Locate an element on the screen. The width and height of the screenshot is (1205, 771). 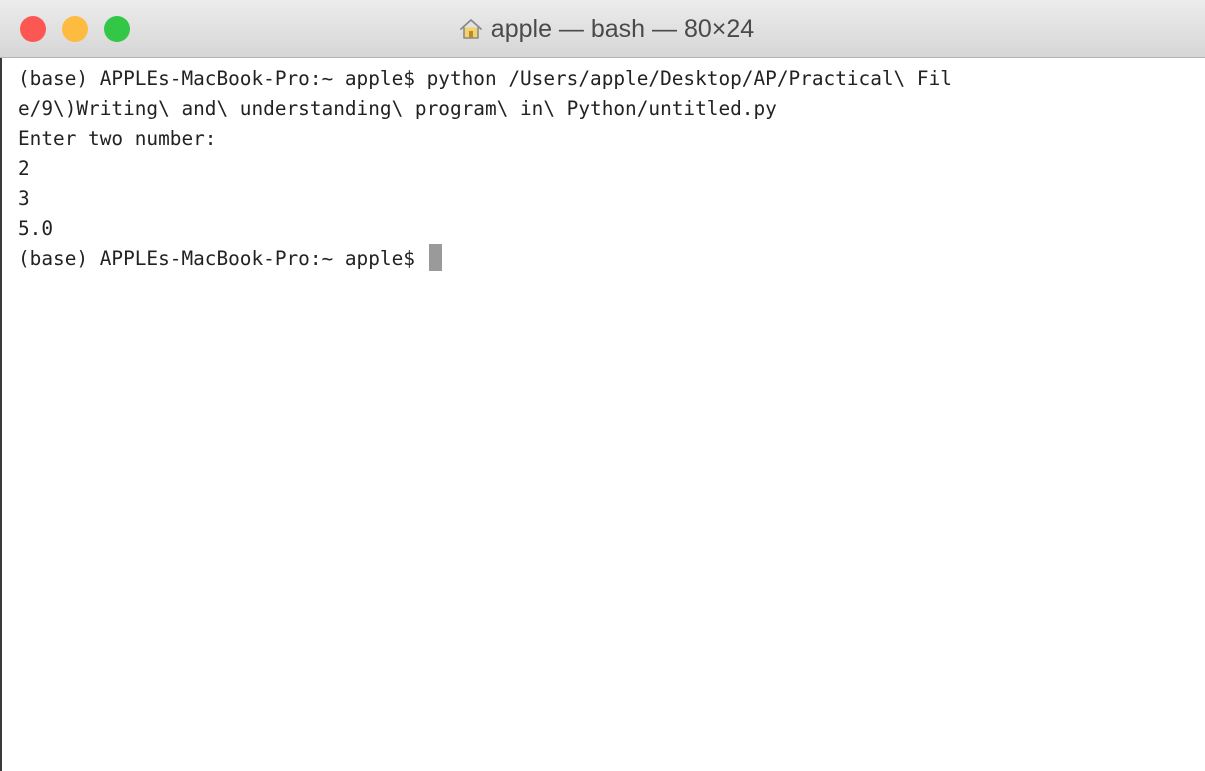
terminal-line: Enter two number: is located at coordinates (117, 138).